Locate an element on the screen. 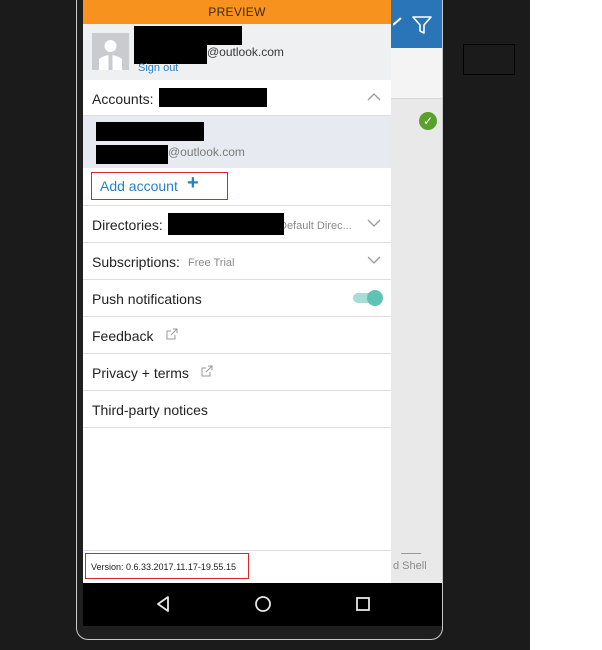 The width and height of the screenshot is (602, 650). account-list-item: @outlook.com is located at coordinates (237, 142).